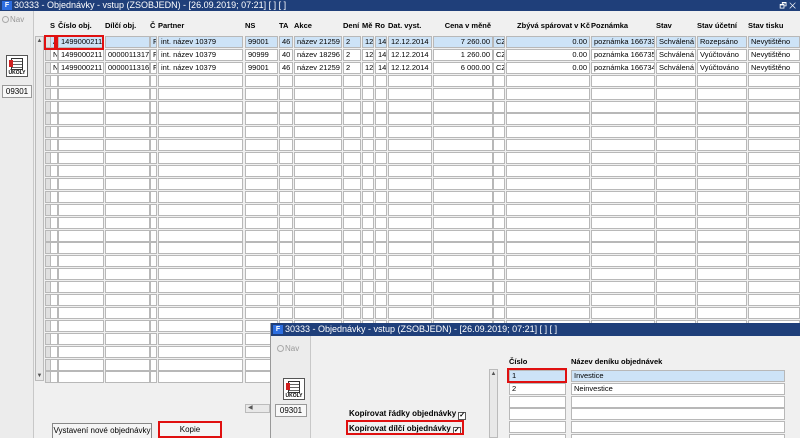 This screenshot has height=438, width=800. Describe the element at coordinates (17, 91) in the screenshot. I see `code-button: 09301` at that location.